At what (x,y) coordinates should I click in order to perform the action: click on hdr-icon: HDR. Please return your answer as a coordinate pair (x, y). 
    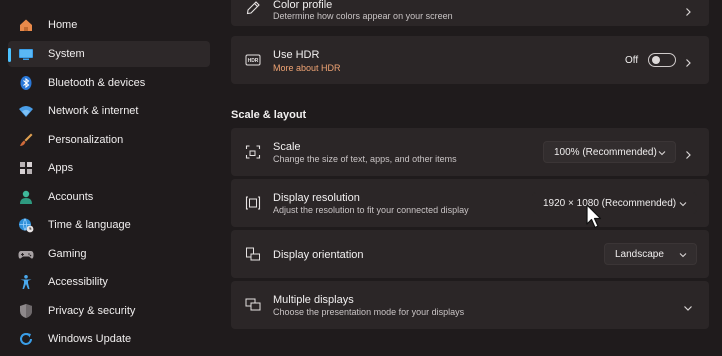
    Looking at the image, I should click on (253, 60).